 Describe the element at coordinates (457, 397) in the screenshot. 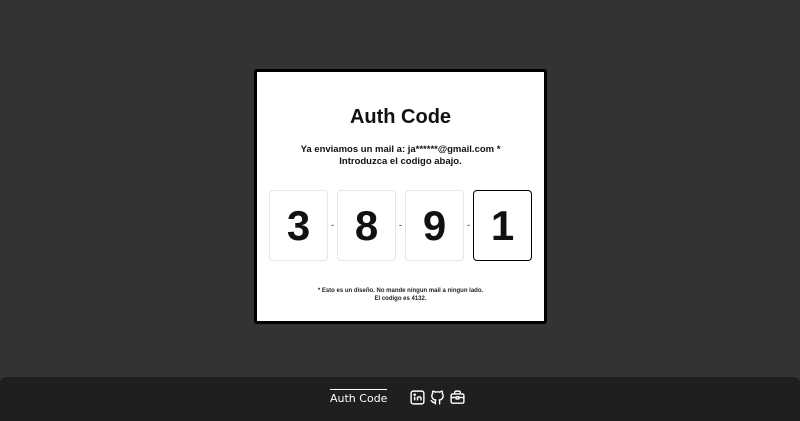

I see `briefcase-icon` at that location.